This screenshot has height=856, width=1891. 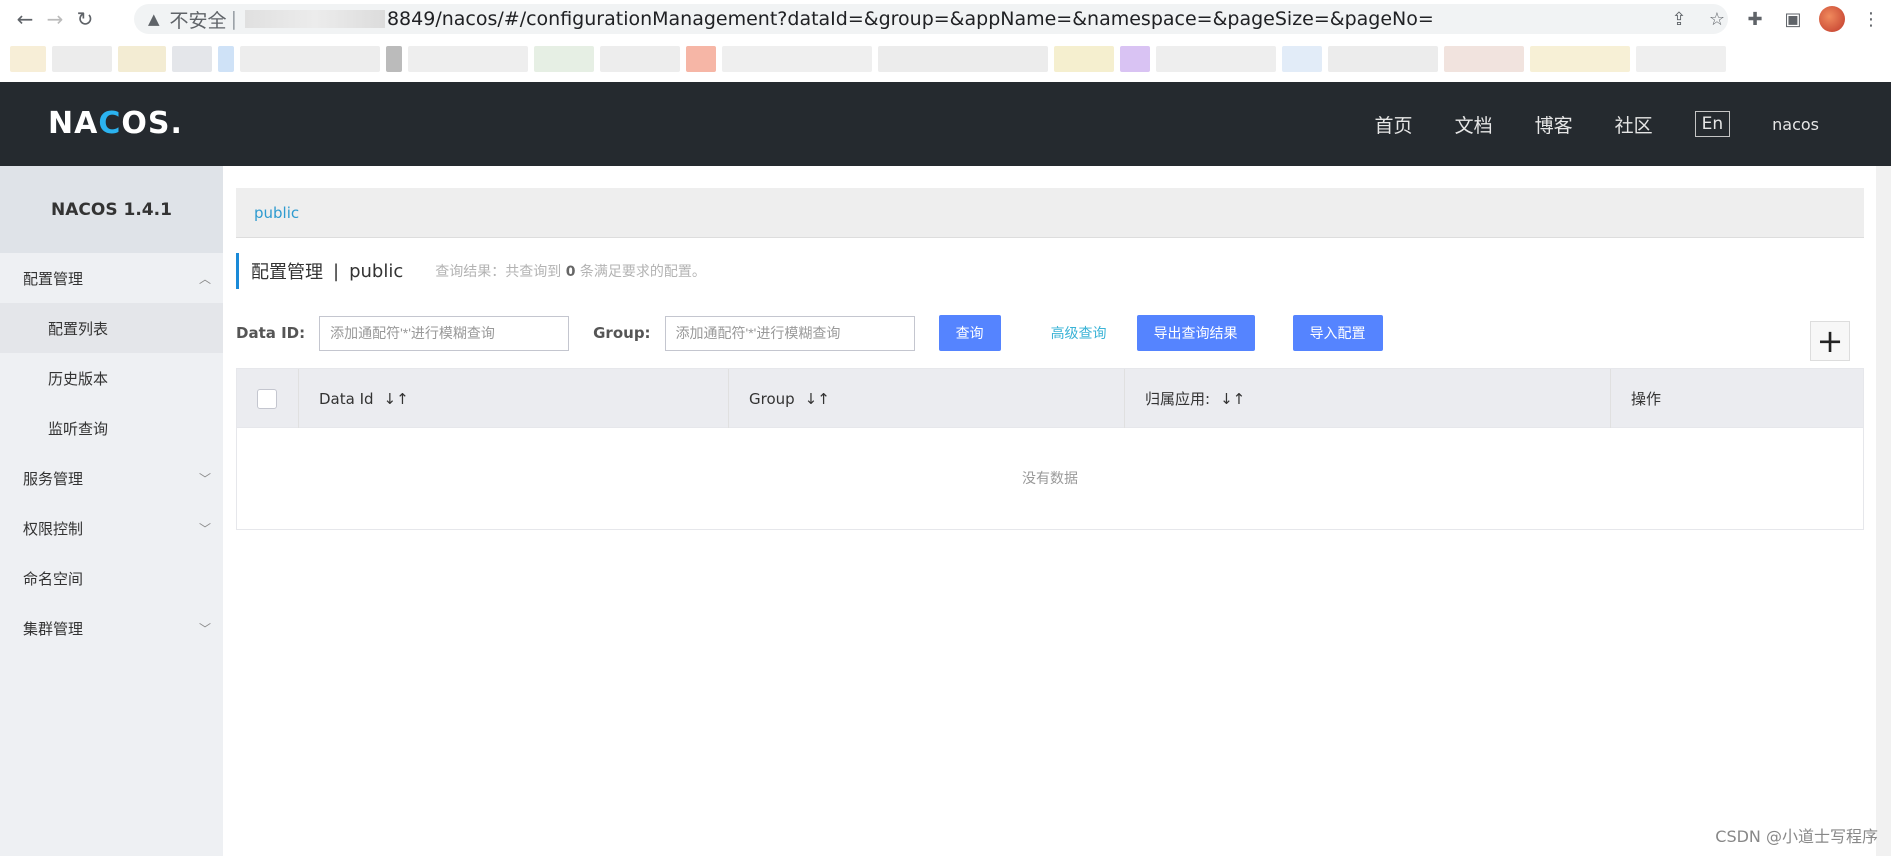 I want to click on dataid-input, so click(x=444, y=333).